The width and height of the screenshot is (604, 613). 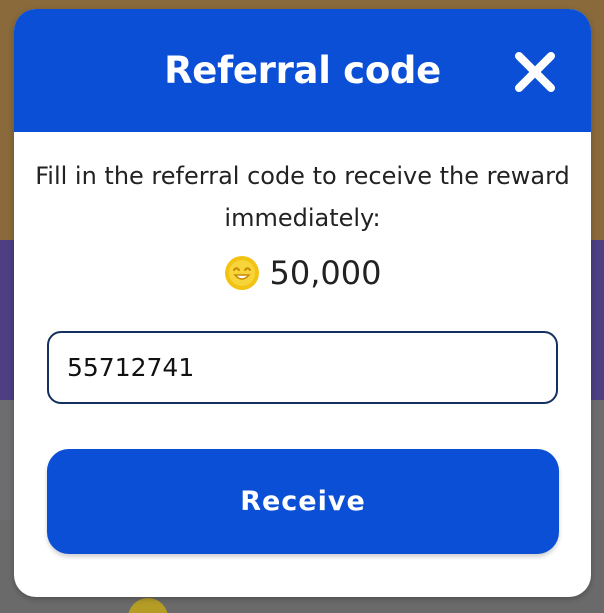 I want to click on referral-code-input, so click(x=302, y=367).